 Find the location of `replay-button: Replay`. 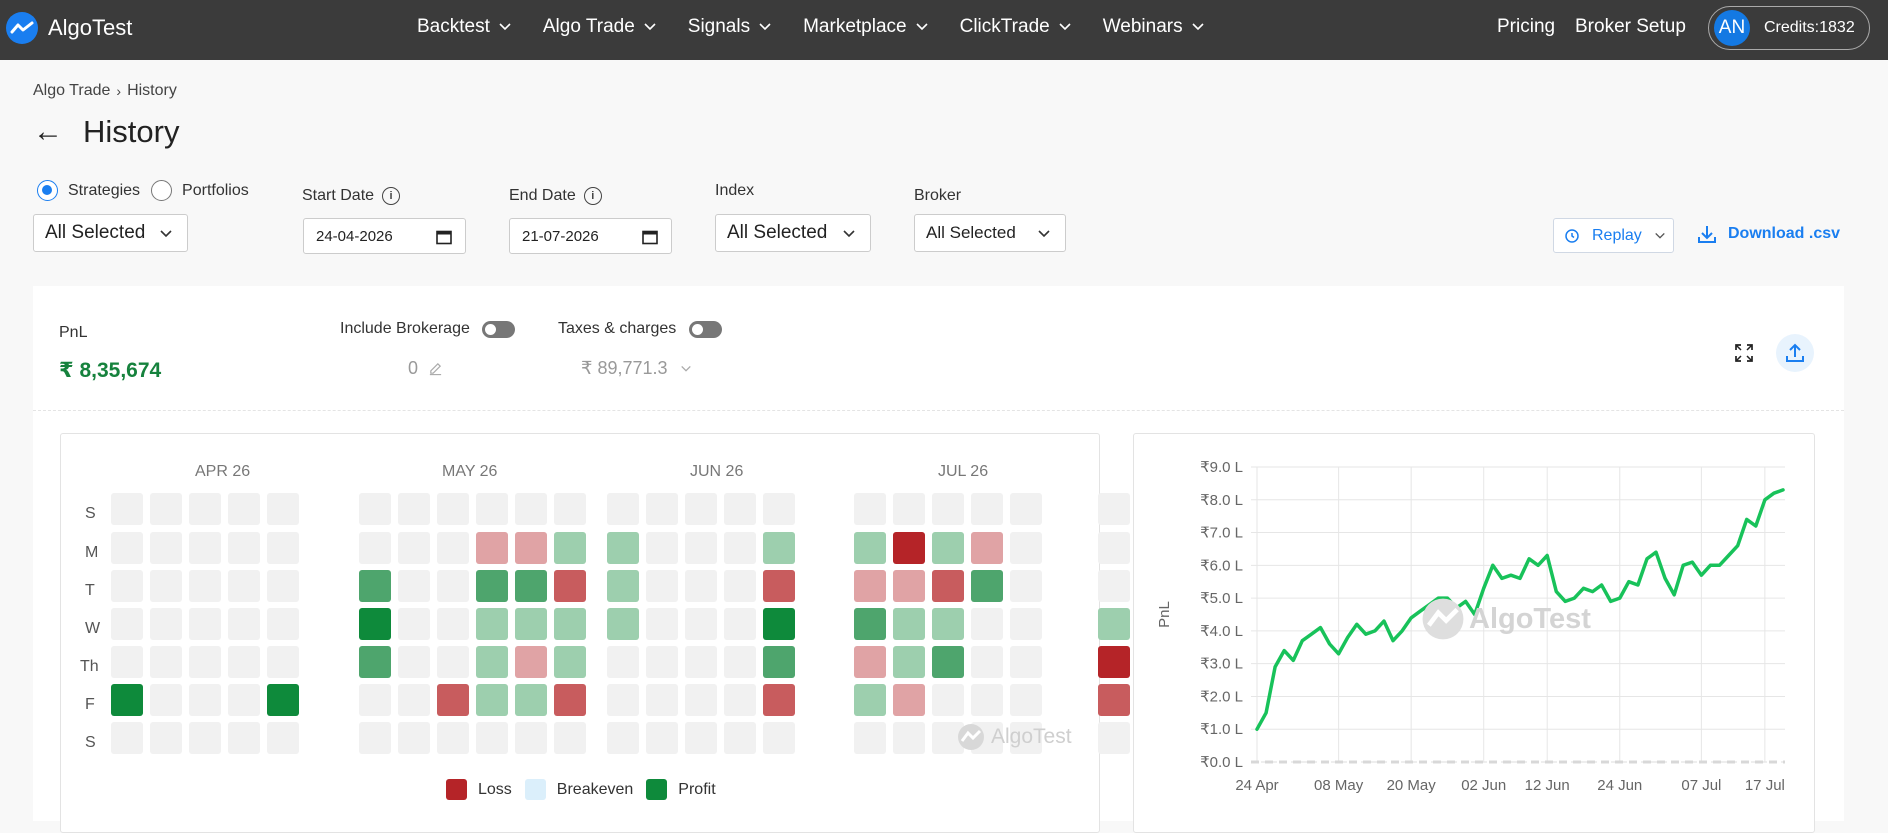

replay-button: Replay is located at coordinates (1613, 235).